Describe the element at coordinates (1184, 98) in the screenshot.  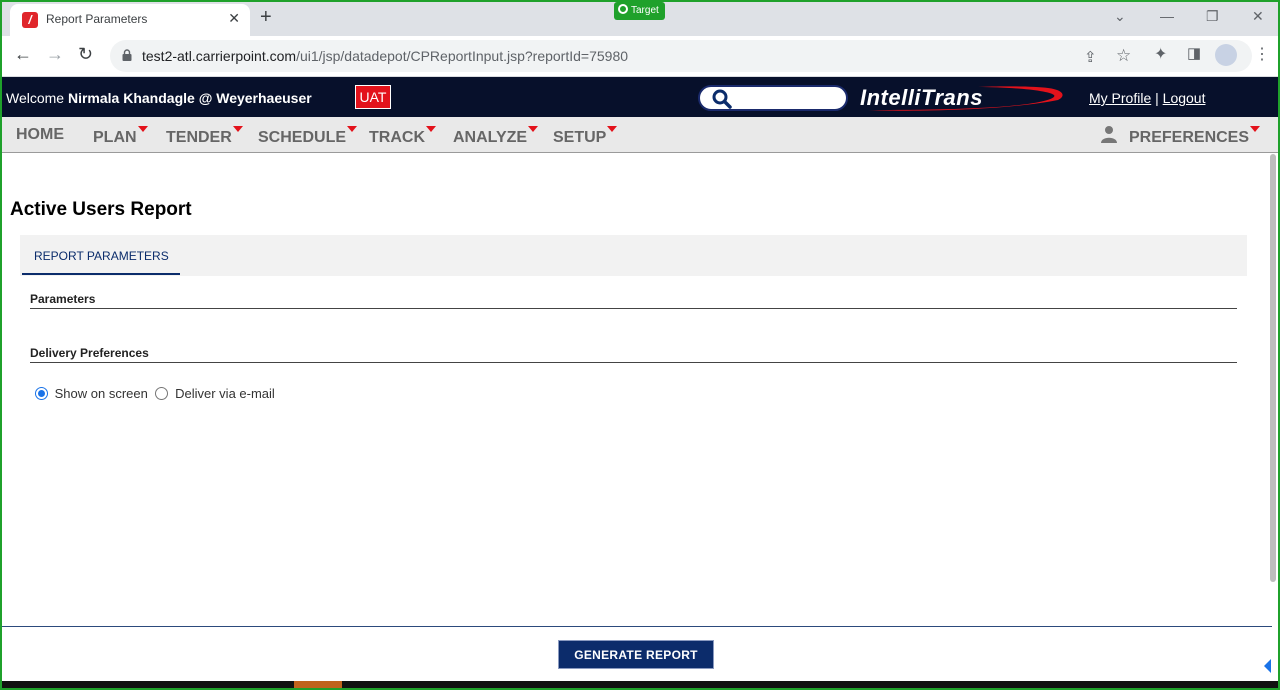
I see `logout-link: Logout` at that location.